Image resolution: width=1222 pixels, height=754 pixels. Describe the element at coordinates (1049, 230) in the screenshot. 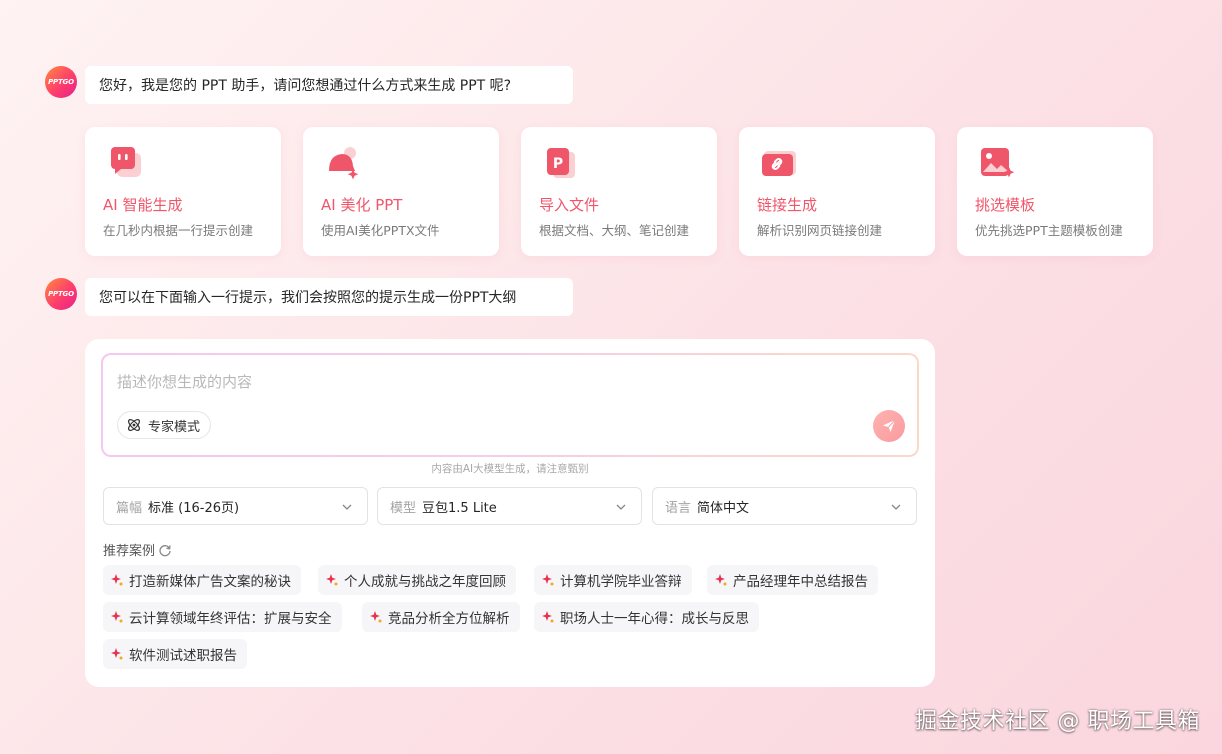

I see `option-desc: 优先挑选PPT主题模板创建` at that location.